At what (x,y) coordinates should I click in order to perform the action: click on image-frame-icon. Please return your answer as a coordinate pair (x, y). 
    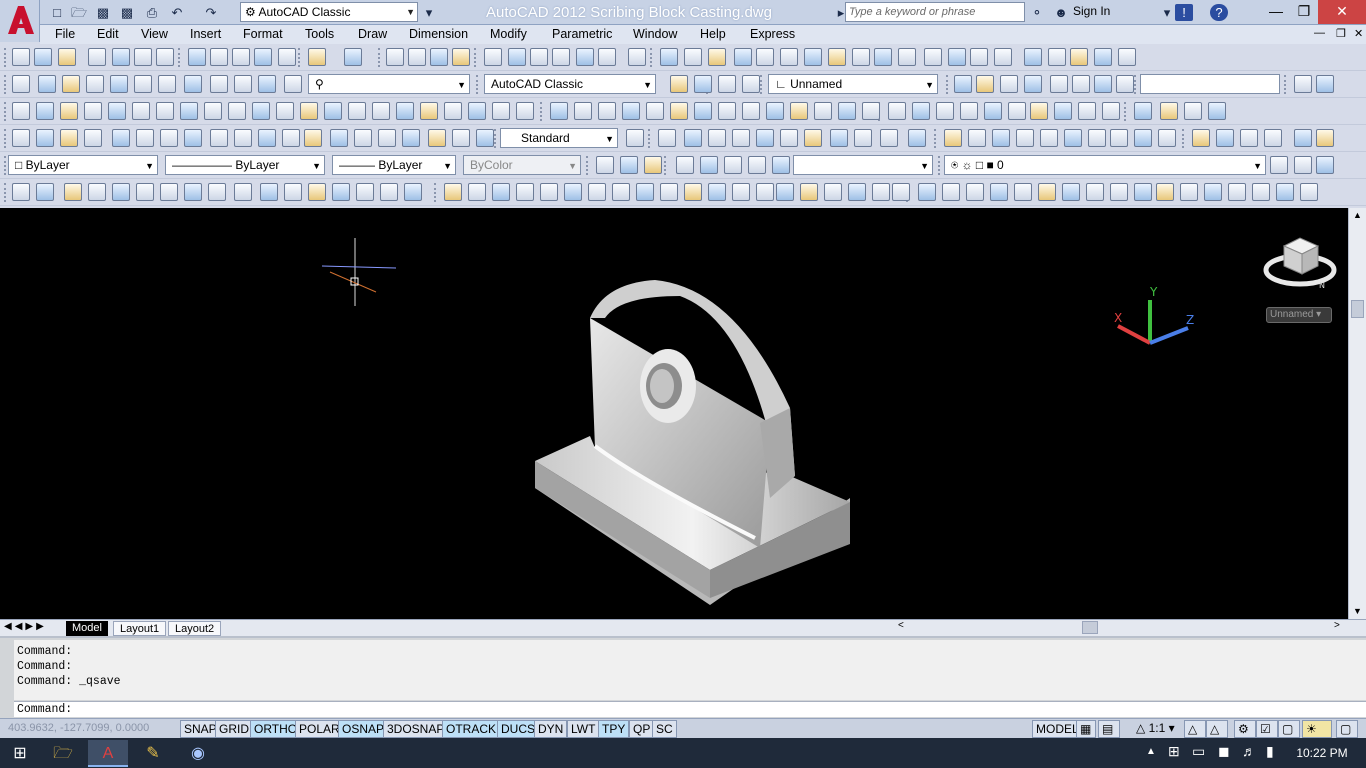
    Looking at the image, I should click on (789, 138).